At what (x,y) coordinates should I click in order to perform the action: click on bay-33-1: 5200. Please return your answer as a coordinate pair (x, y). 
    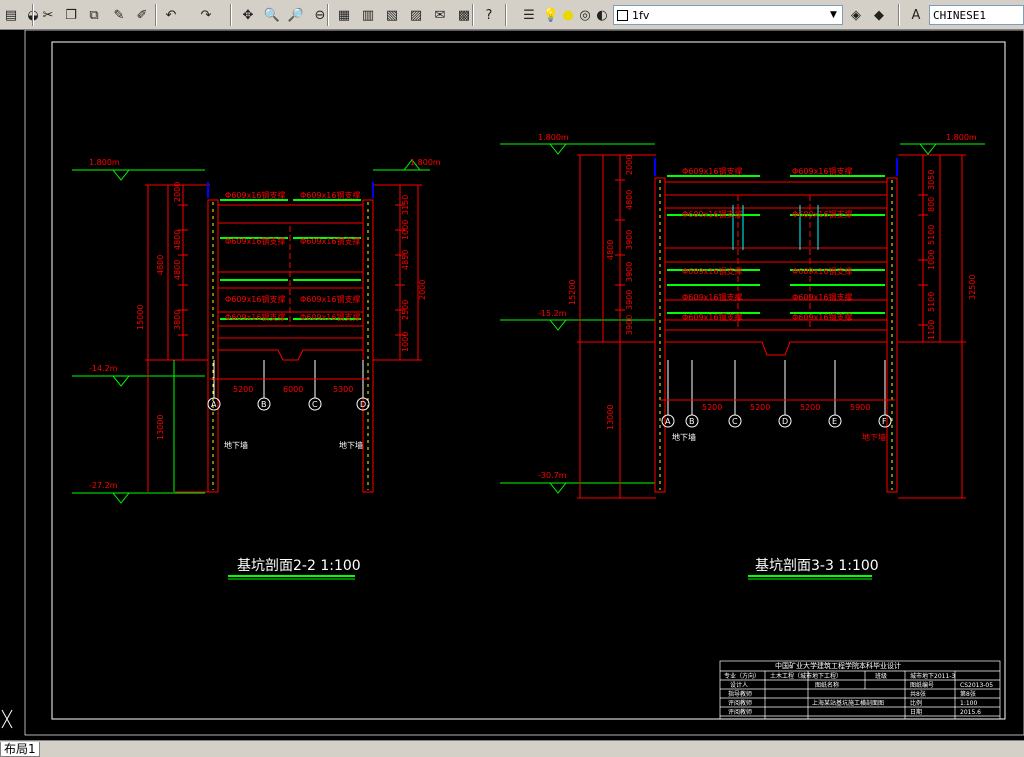
    Looking at the image, I should click on (760, 407).